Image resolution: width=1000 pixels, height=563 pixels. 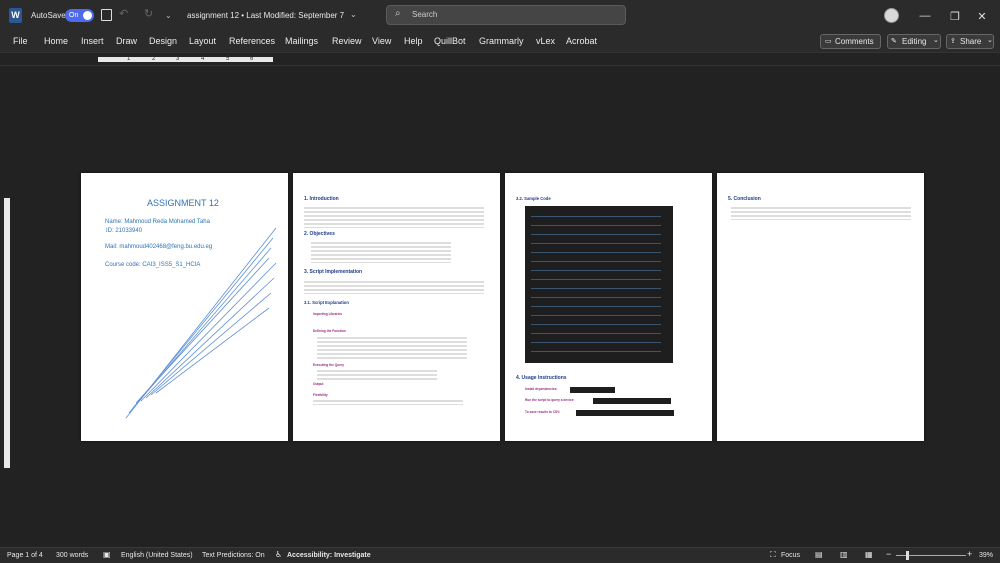 What do you see at coordinates (869, 555) in the screenshot?
I see `web-layout-icon: ▦` at bounding box center [869, 555].